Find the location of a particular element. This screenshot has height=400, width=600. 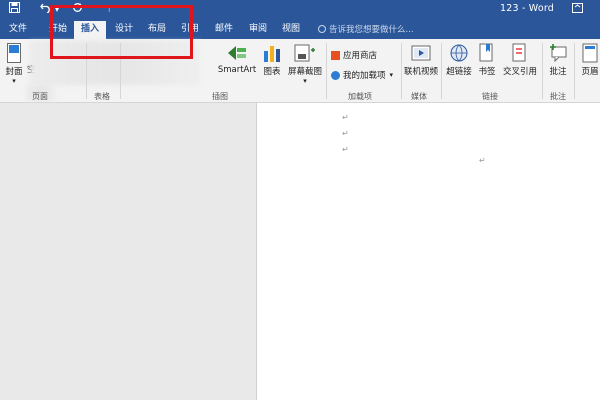

group-label-illustrations: 插图 is located at coordinates (220, 96).